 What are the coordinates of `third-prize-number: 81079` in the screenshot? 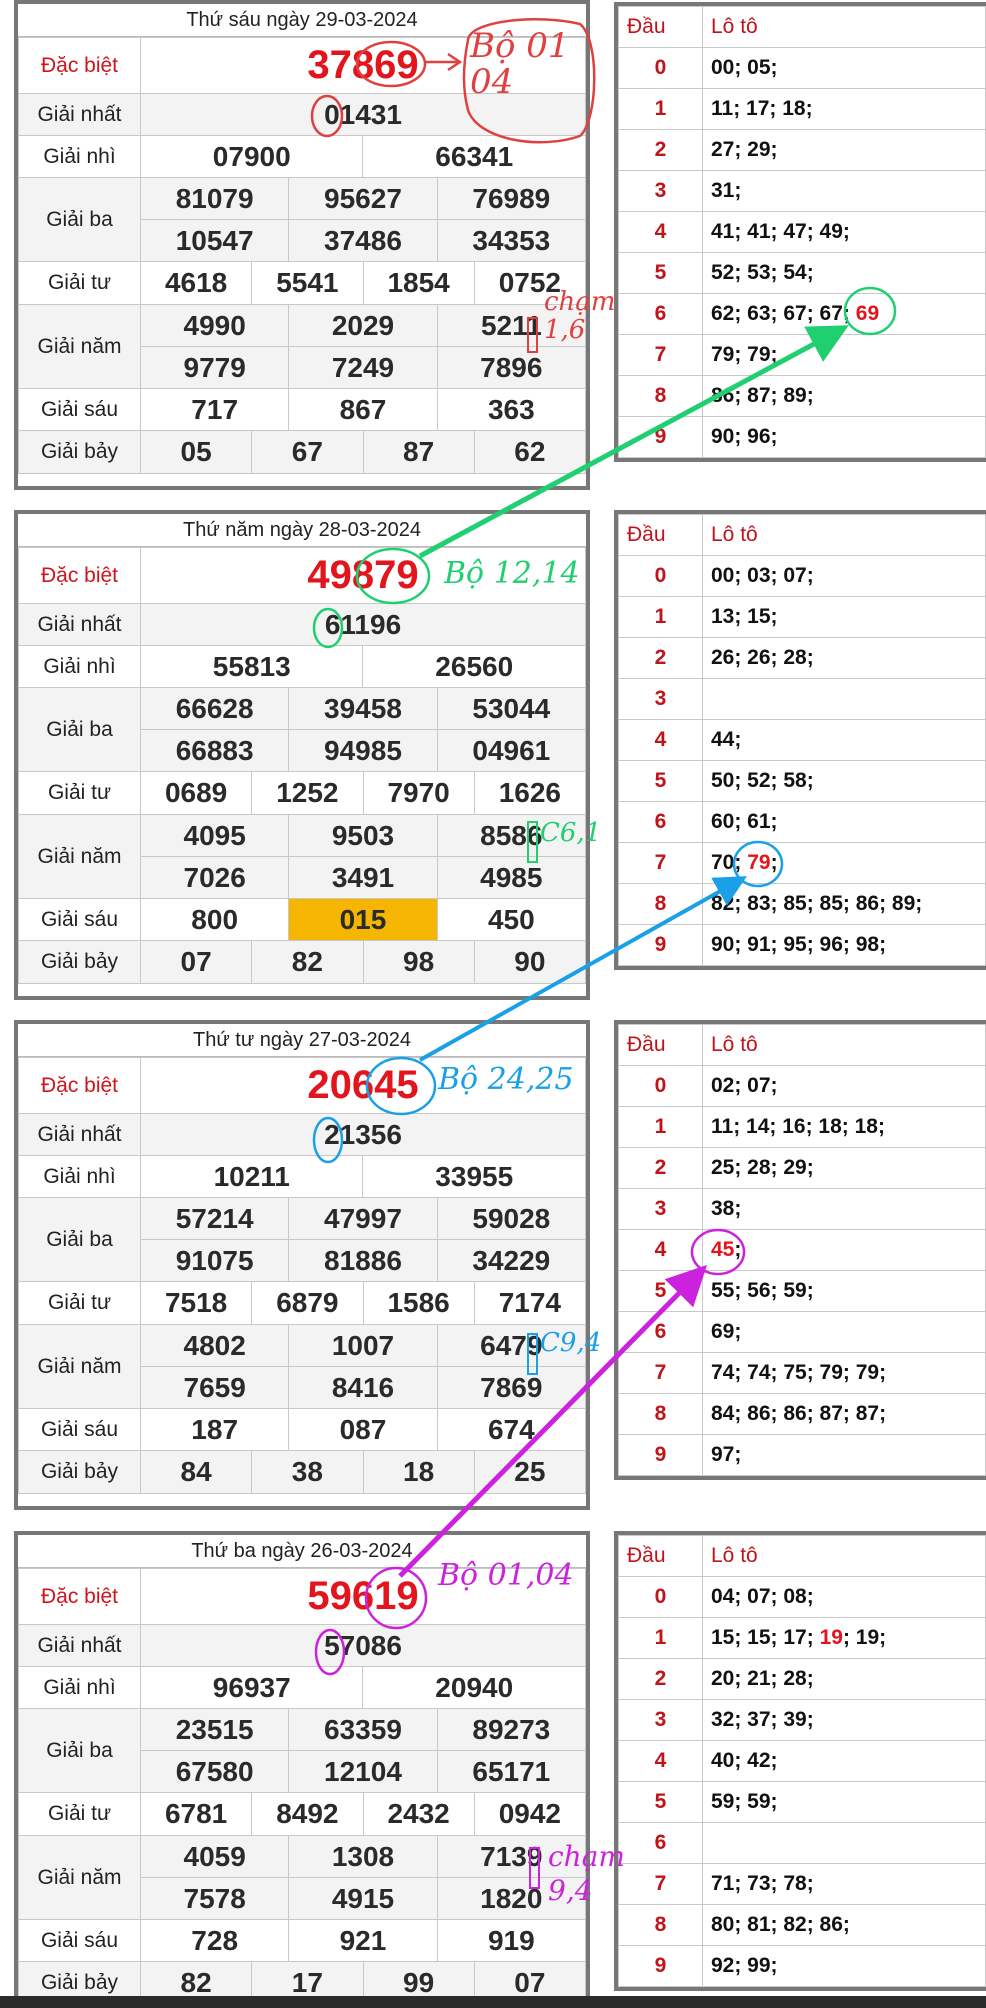 It's located at (214, 198).